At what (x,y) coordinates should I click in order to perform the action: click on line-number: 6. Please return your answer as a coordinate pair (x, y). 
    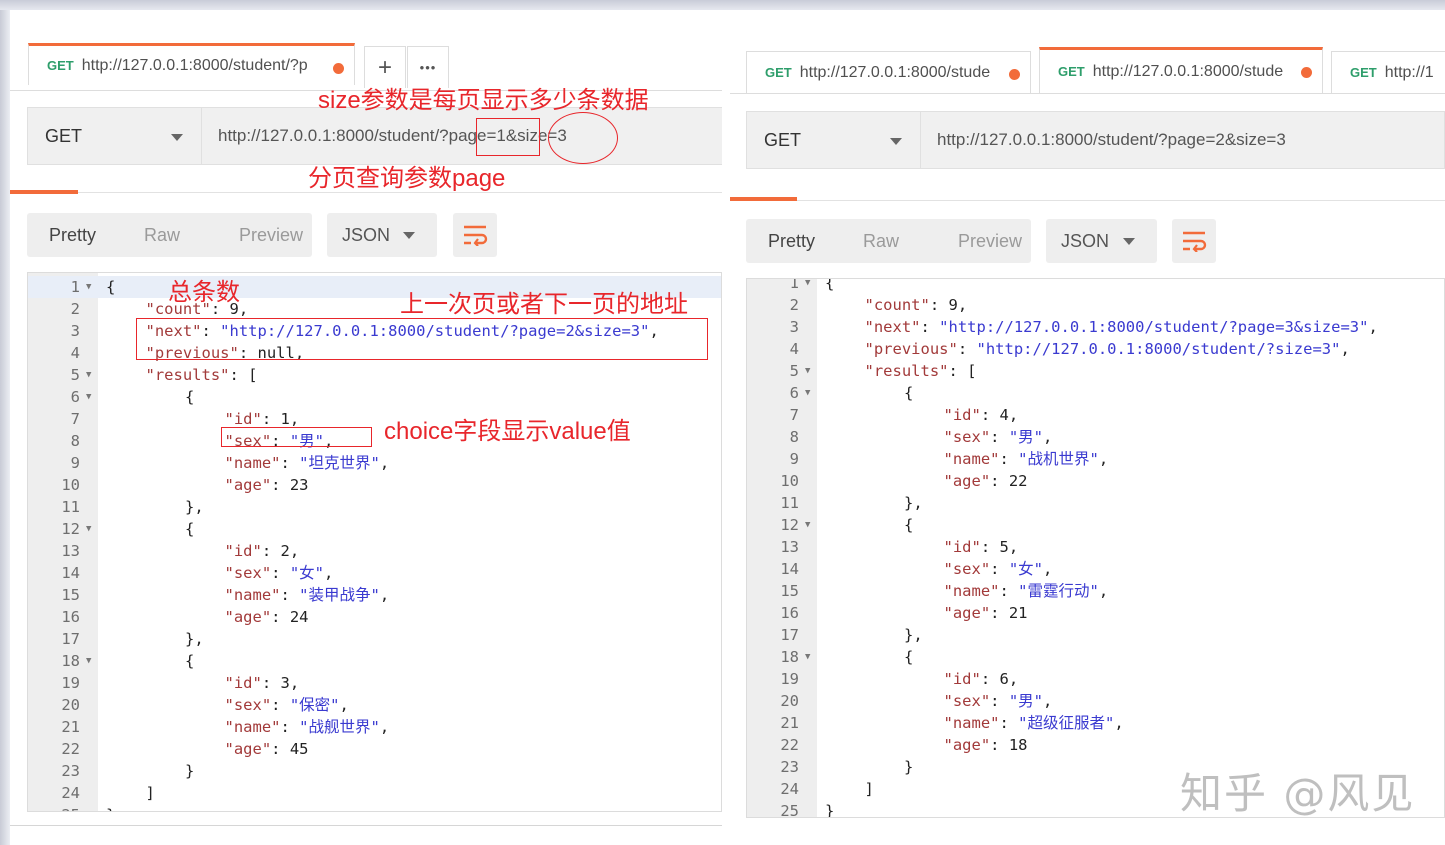
    Looking at the image, I should click on (794, 393).